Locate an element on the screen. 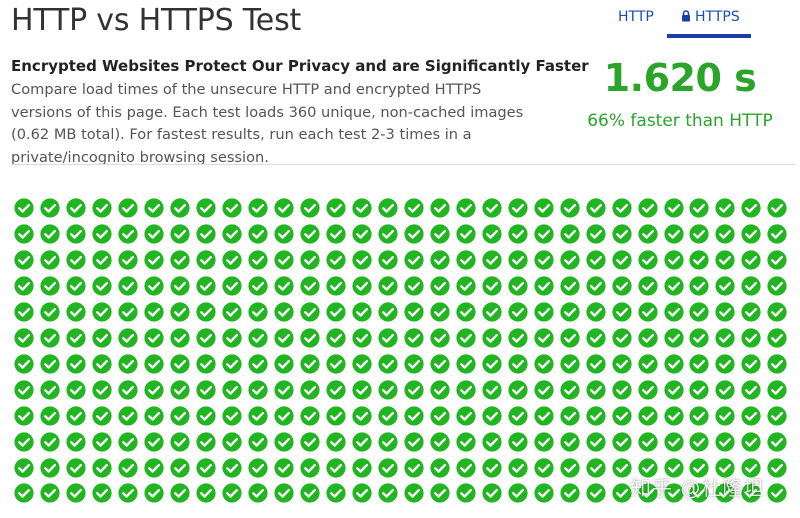 This screenshot has height=518, width=800. tab-http: HTTP is located at coordinates (636, 17).